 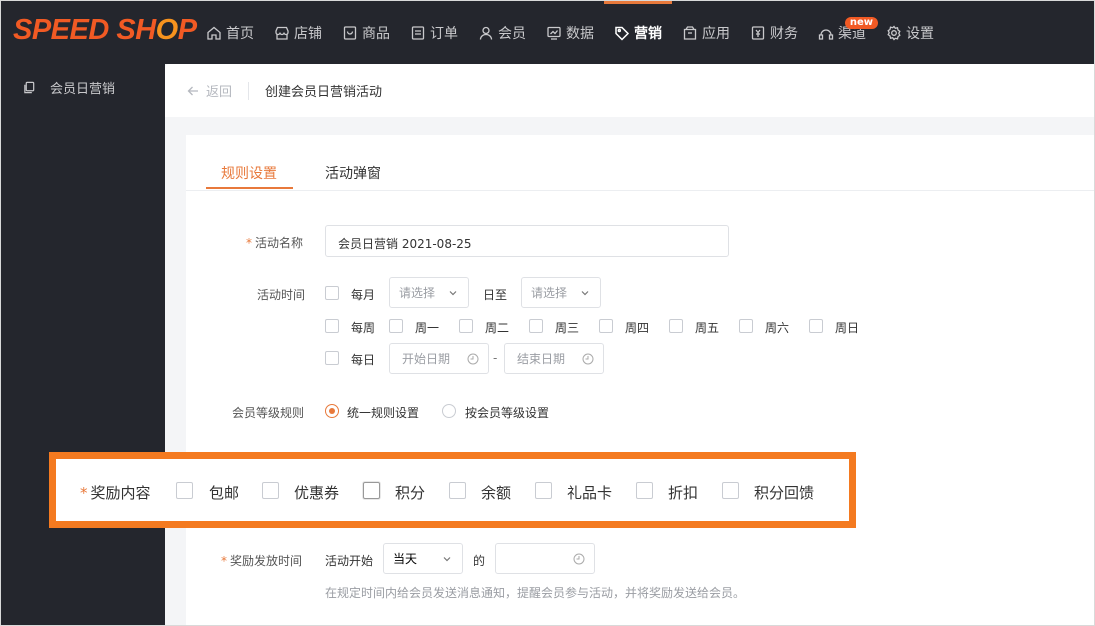 I want to click on user-icon, so click(x=486, y=33).